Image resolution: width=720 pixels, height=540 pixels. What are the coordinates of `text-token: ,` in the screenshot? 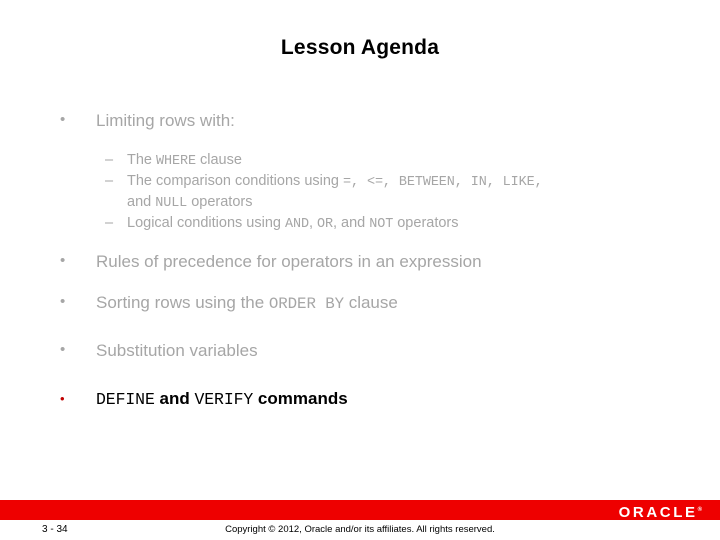 It's located at (313, 223).